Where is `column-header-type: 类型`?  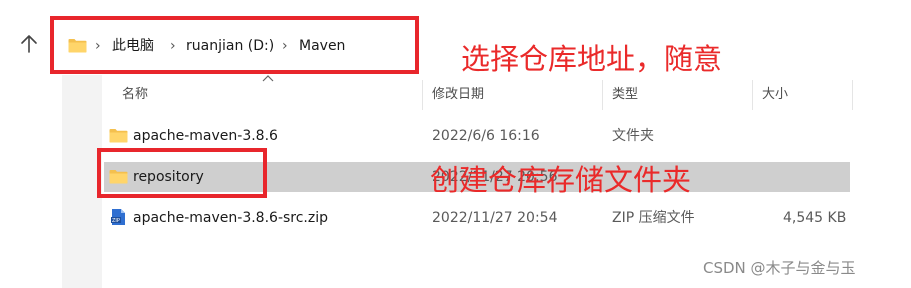 column-header-type: 类型 is located at coordinates (625, 95).